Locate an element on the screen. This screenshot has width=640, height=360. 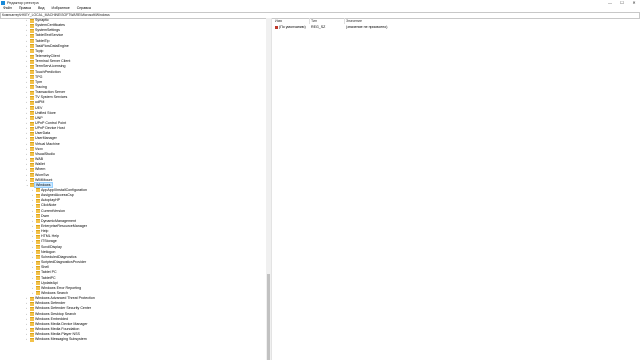
tree-item-label: ClickNote is located at coordinates (49, 205).